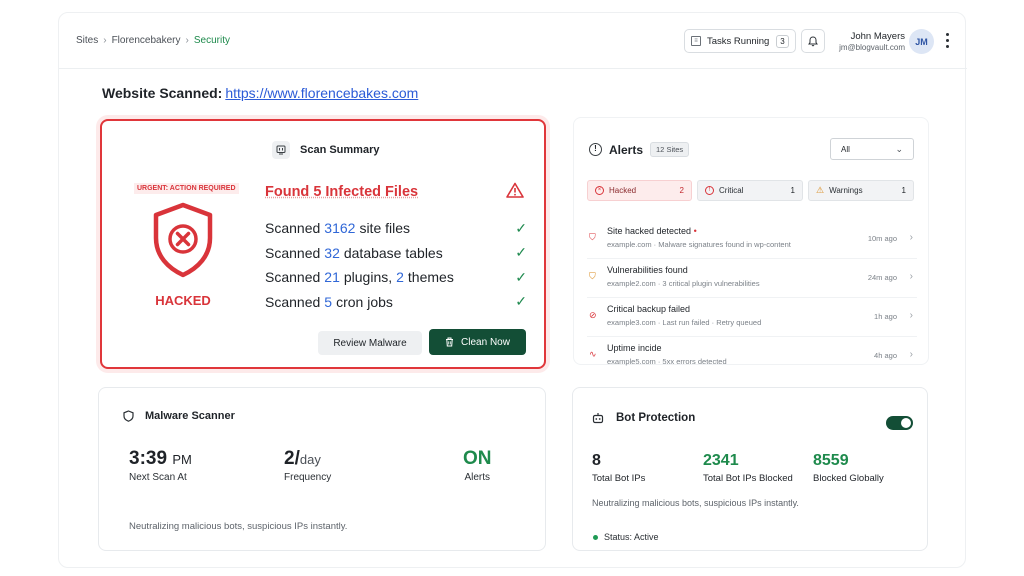 Image resolution: width=1024 pixels, height=576 pixels. Describe the element at coordinates (146, 40) in the screenshot. I see `breadcrumb-site: Florencebakery` at that location.